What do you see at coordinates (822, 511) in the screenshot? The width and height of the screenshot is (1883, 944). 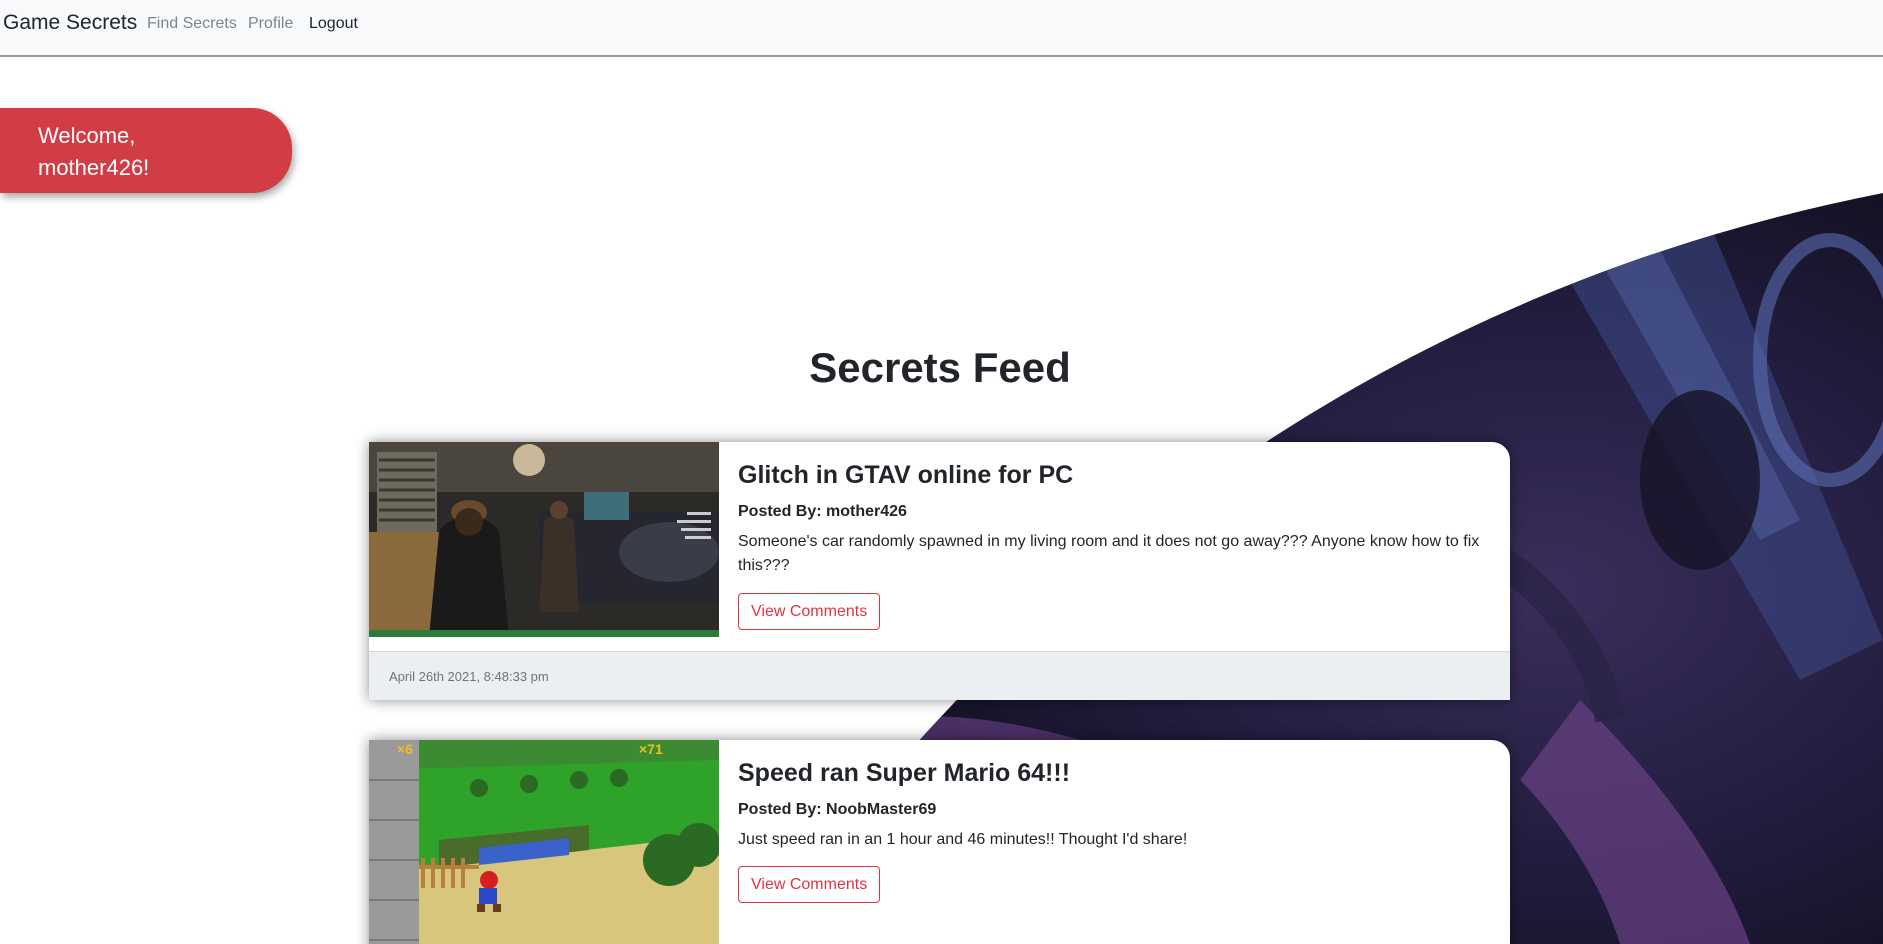 I see `post-author: Posted By: mother426` at bounding box center [822, 511].